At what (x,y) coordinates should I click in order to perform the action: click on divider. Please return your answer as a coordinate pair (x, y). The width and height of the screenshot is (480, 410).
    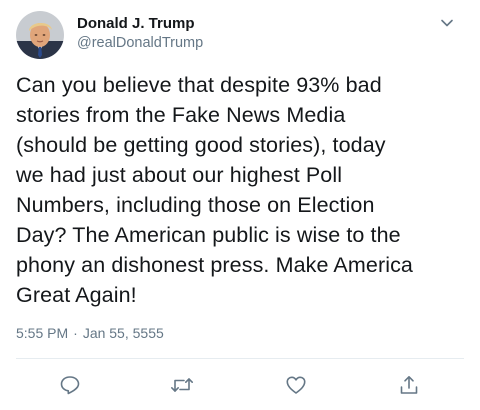
    Looking at the image, I should click on (240, 358).